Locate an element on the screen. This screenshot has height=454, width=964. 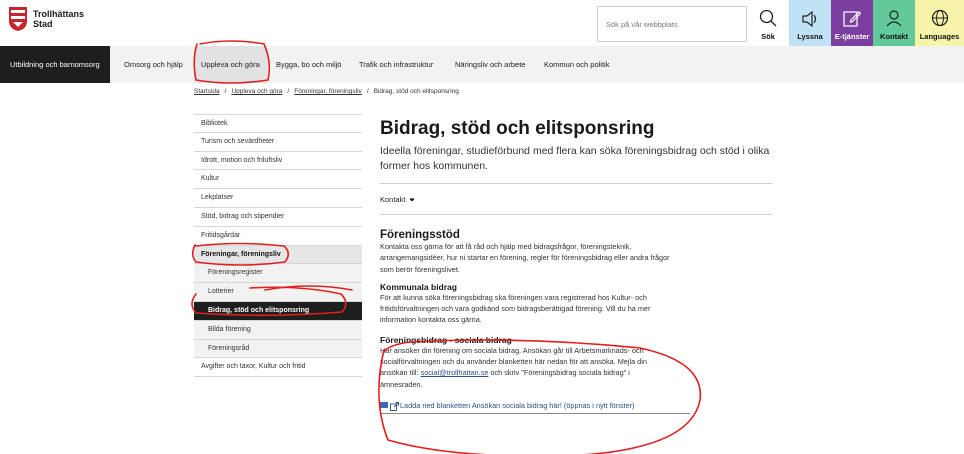
sidebar-item-foreningsregister: Föreningsregister is located at coordinates (278, 274).